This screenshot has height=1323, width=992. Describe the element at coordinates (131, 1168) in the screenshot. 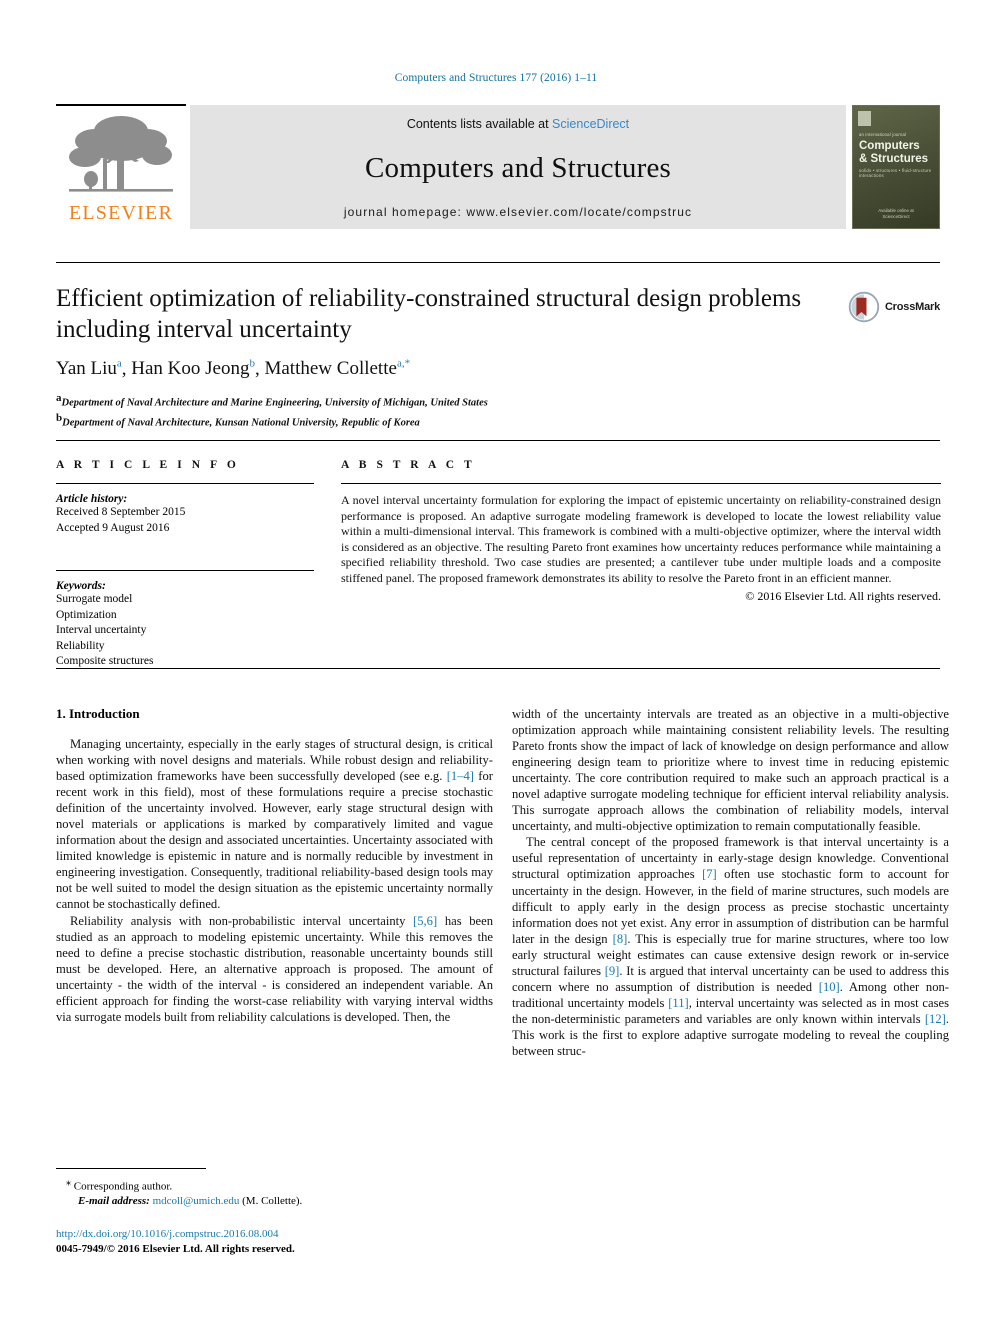

I see `footnote-divider` at that location.